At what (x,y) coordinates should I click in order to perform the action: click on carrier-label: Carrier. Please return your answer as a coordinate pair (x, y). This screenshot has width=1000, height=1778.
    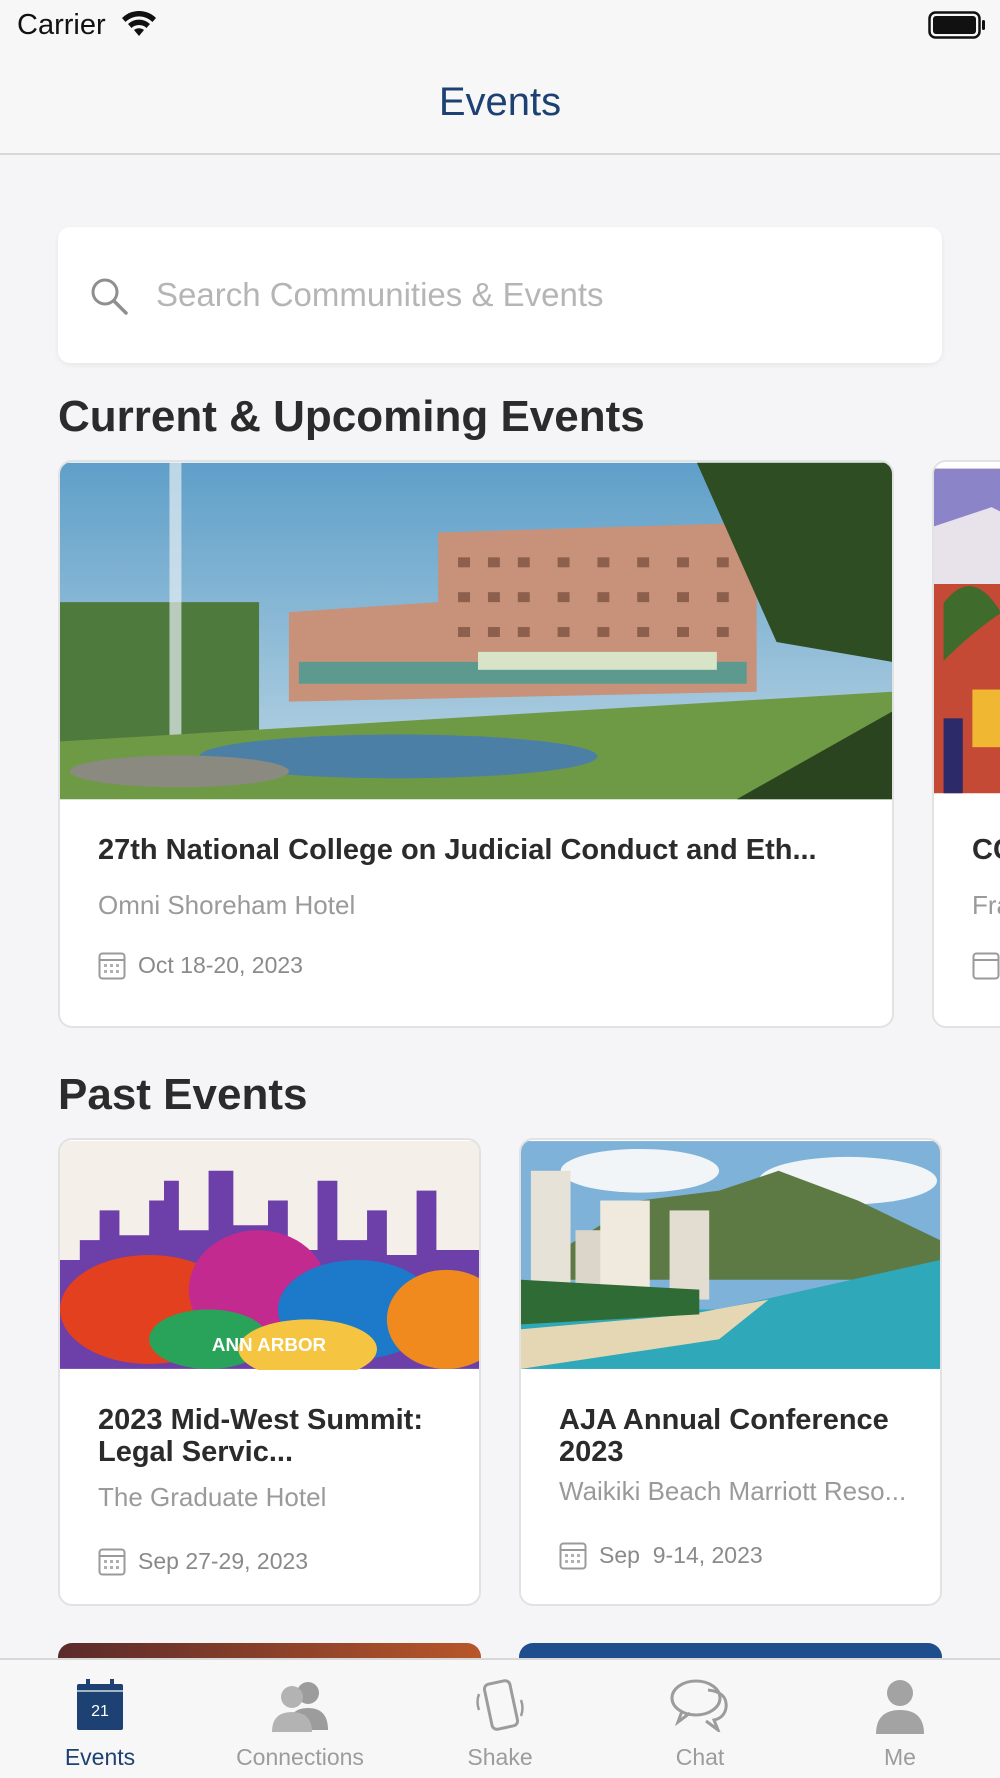
    Looking at the image, I should click on (61, 25).